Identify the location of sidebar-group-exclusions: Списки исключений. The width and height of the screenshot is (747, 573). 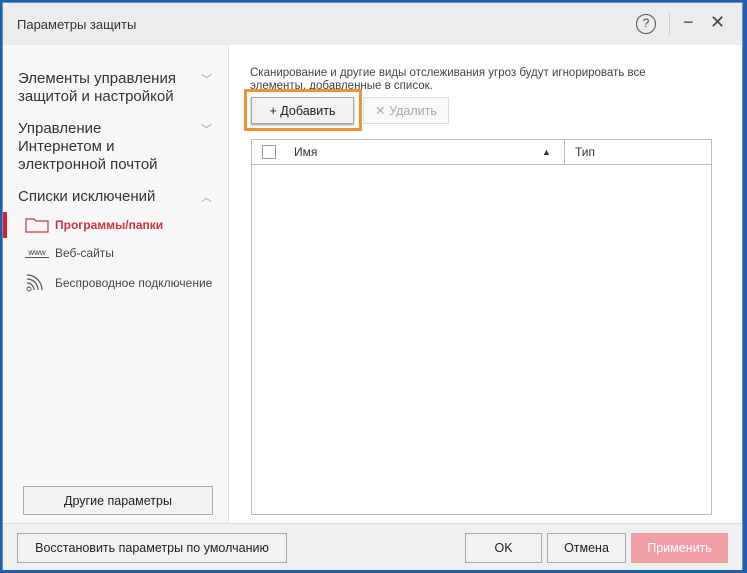
(108, 197).